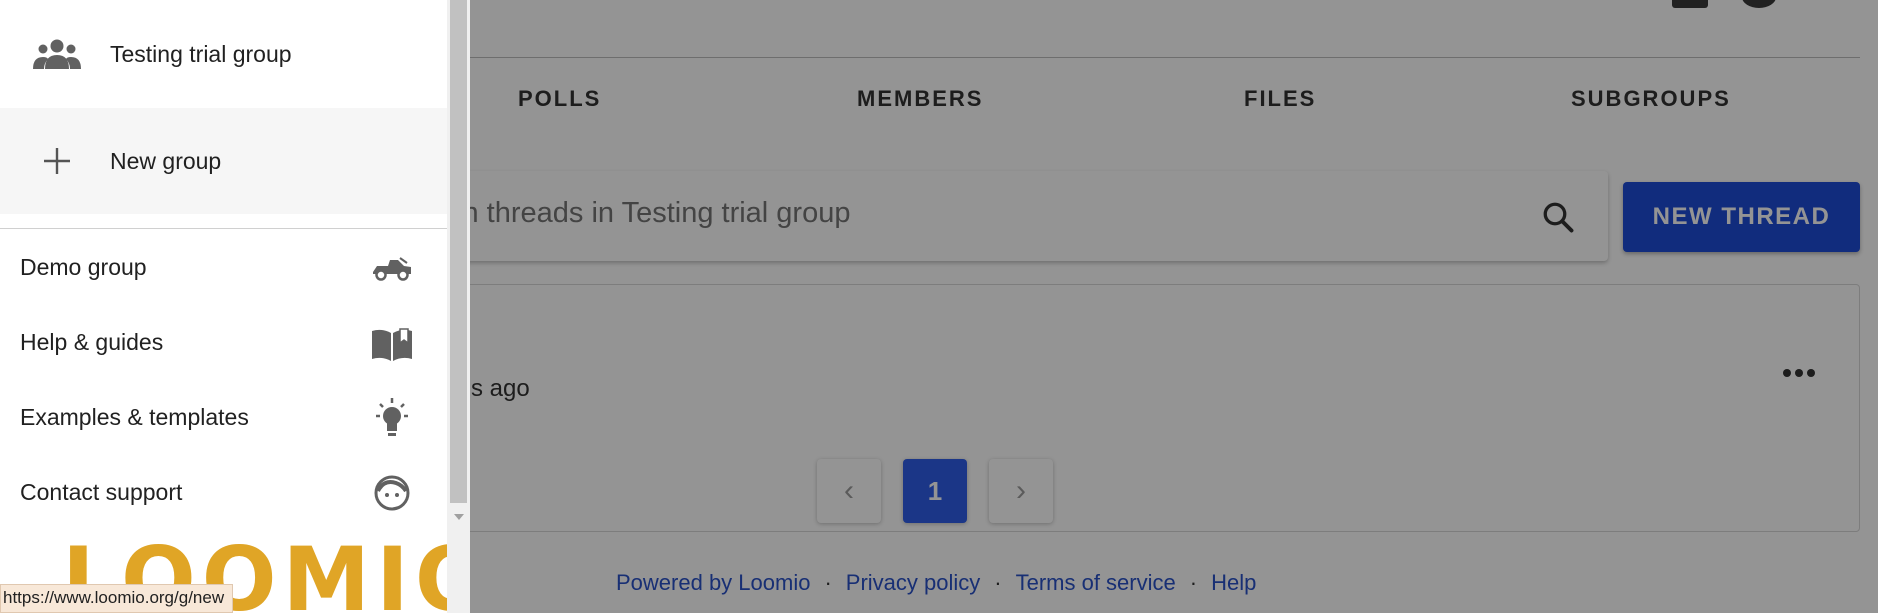  What do you see at coordinates (101, 492) in the screenshot?
I see `contact-support-label: Contact support` at bounding box center [101, 492].